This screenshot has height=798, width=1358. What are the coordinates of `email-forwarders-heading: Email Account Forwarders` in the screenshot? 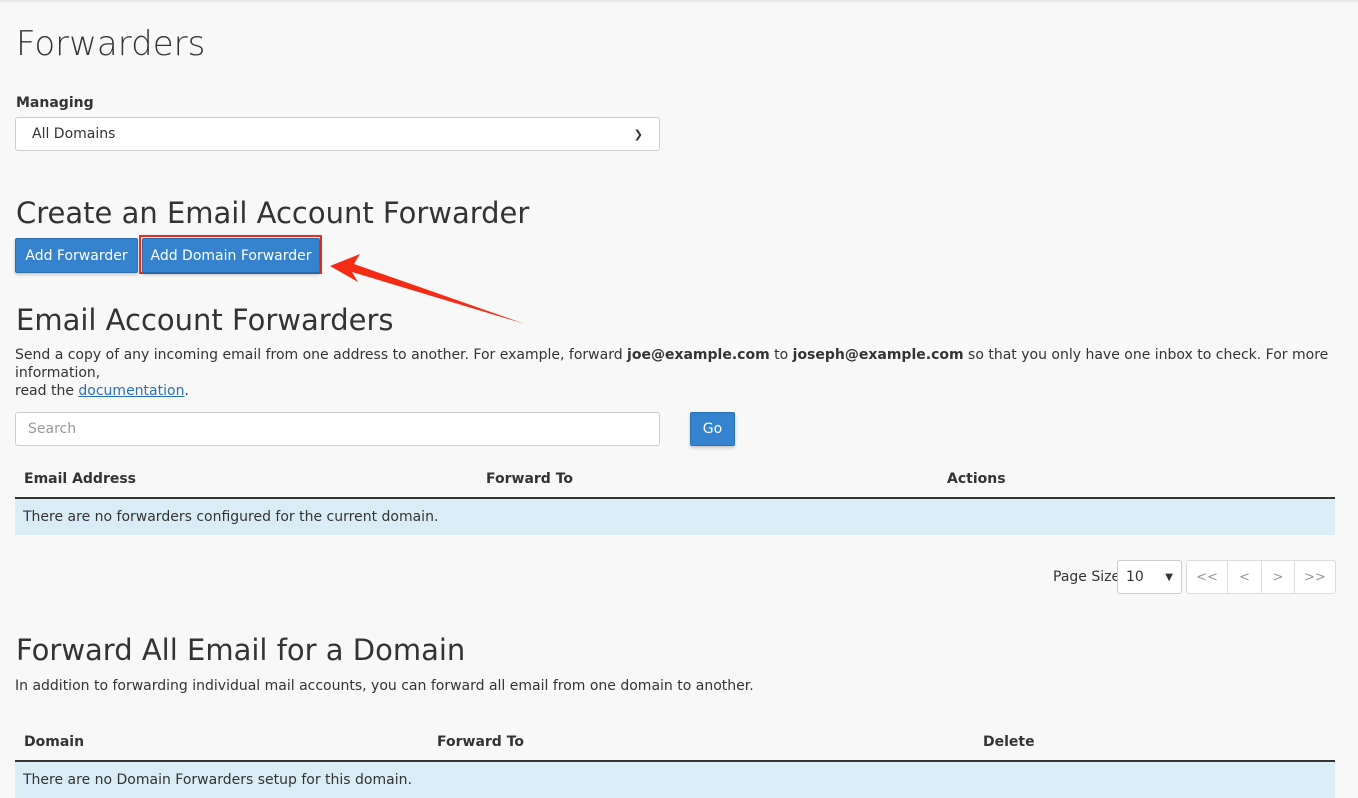 It's located at (205, 320).